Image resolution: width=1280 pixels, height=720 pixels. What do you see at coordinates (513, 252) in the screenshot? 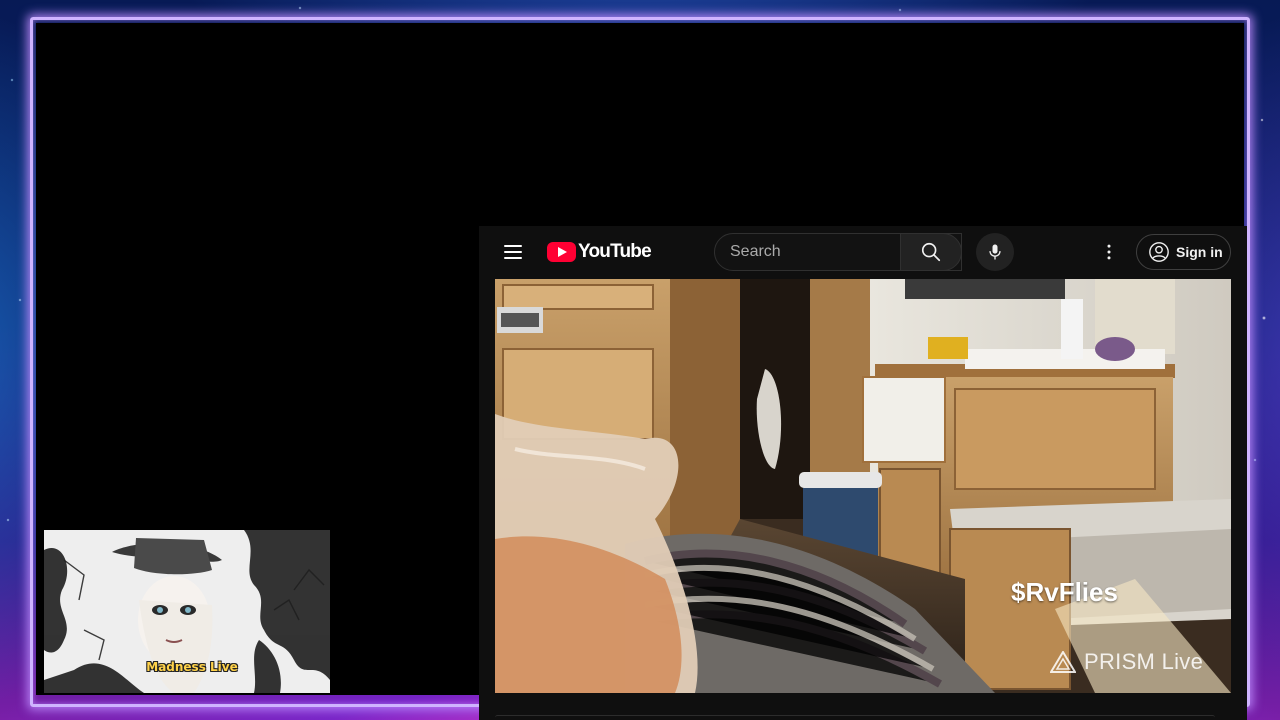
I see `hamburger-menu-icon` at bounding box center [513, 252].